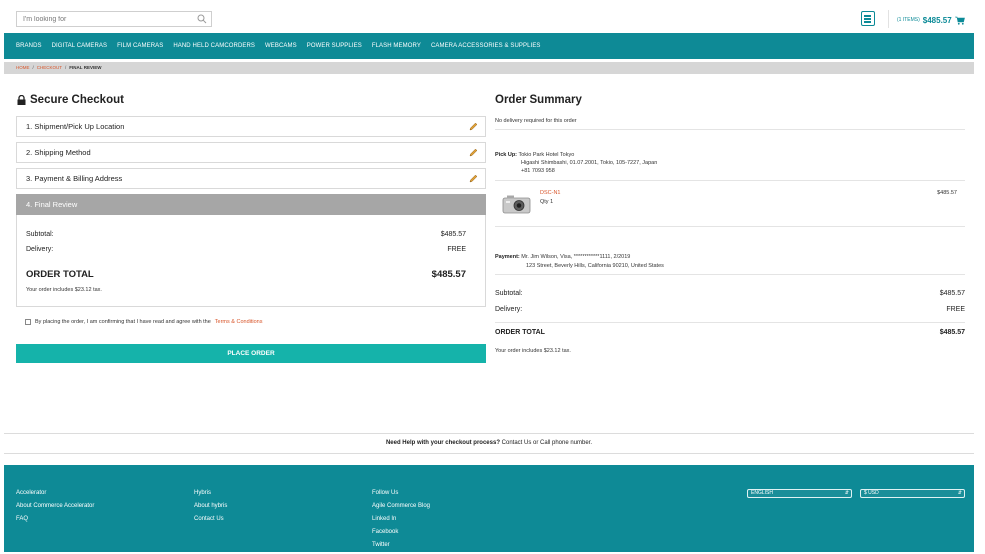  Describe the element at coordinates (846, 493) in the screenshot. I see `select-arrows-icon: ⇵` at that location.